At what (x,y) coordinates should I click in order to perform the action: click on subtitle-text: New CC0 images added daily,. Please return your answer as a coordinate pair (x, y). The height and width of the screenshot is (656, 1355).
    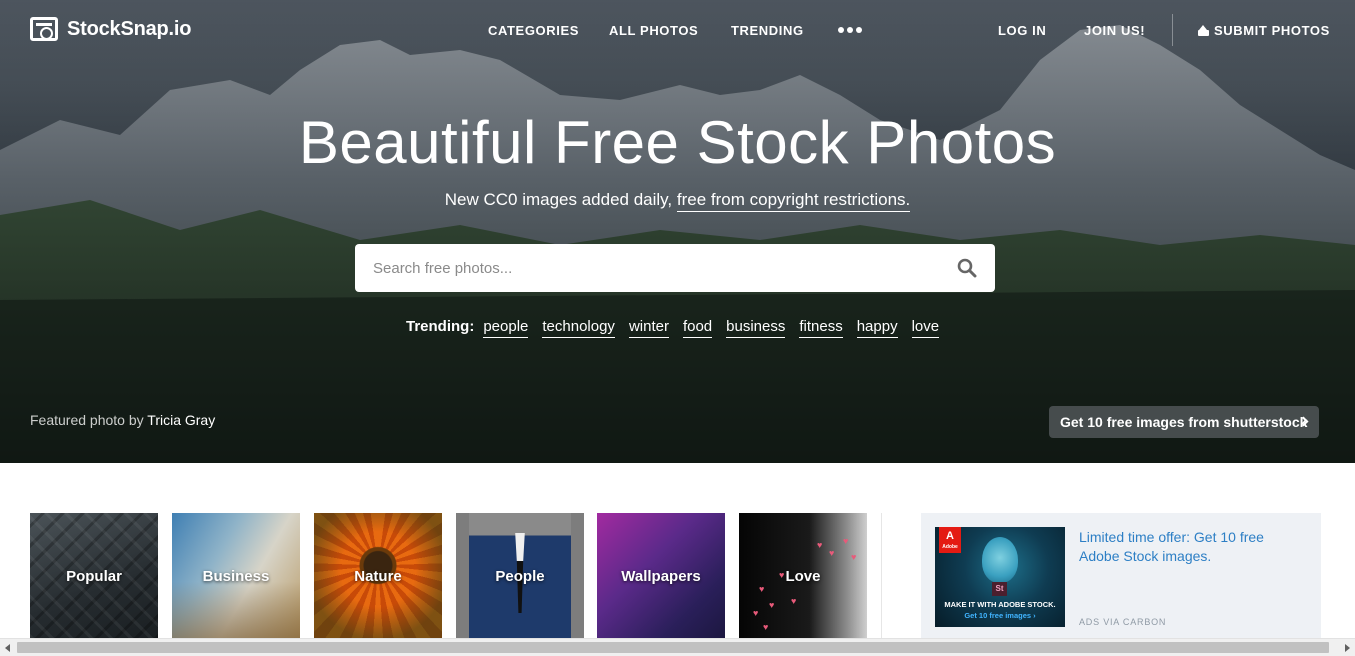
    Looking at the image, I should click on (558, 199).